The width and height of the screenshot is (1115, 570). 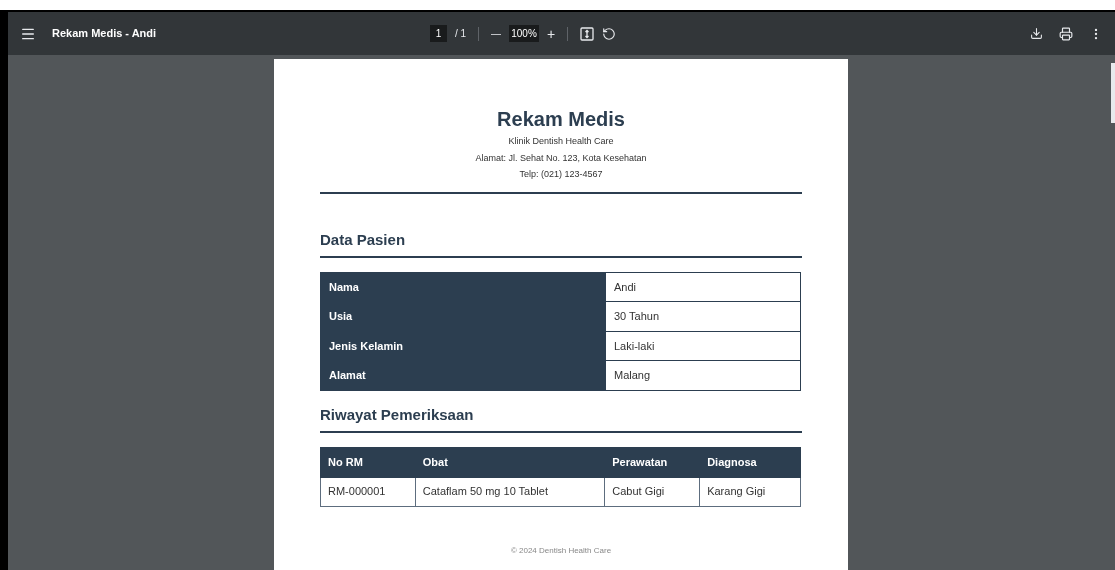 I want to click on clinic-name: Klinik Dentish Health Care, so click(x=561, y=141).